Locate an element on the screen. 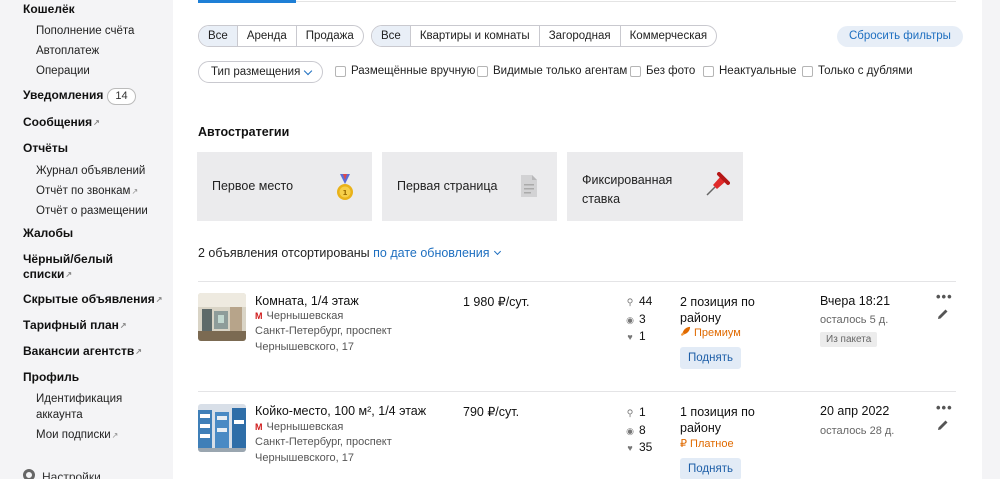 This screenshot has height=479, width=1000. chevron-down-icon is located at coordinates (308, 71).